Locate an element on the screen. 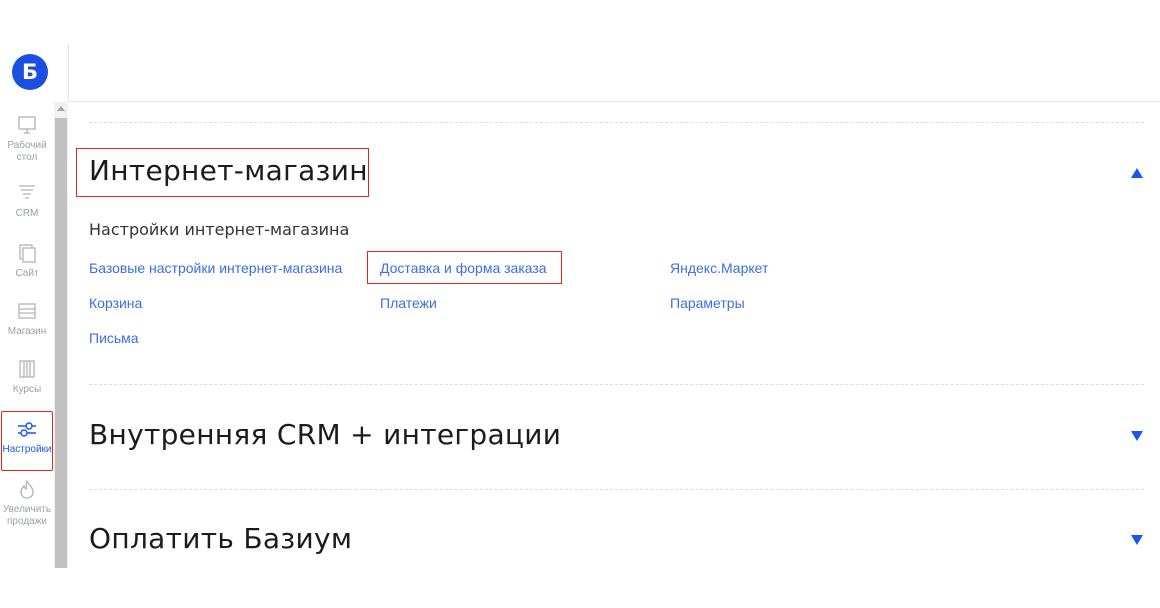 Image resolution: width=1160 pixels, height=608 pixels. sidebar-item-label: Магазин is located at coordinates (27, 331).